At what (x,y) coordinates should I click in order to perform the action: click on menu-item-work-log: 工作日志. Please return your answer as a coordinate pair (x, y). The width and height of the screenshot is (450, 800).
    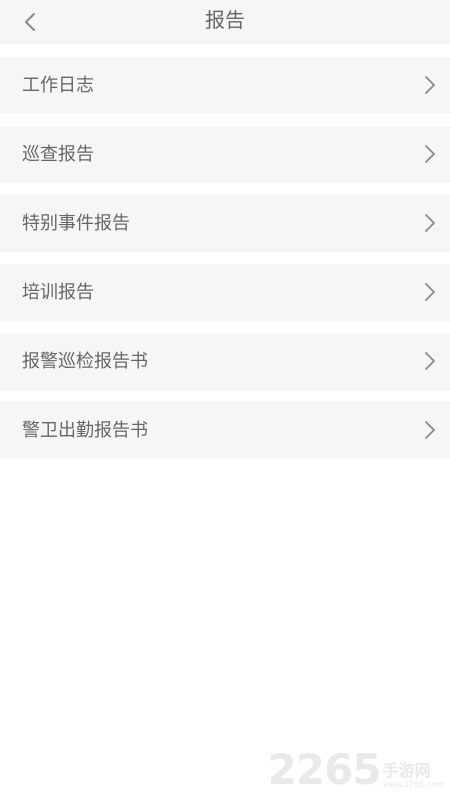
    Looking at the image, I should click on (225, 85).